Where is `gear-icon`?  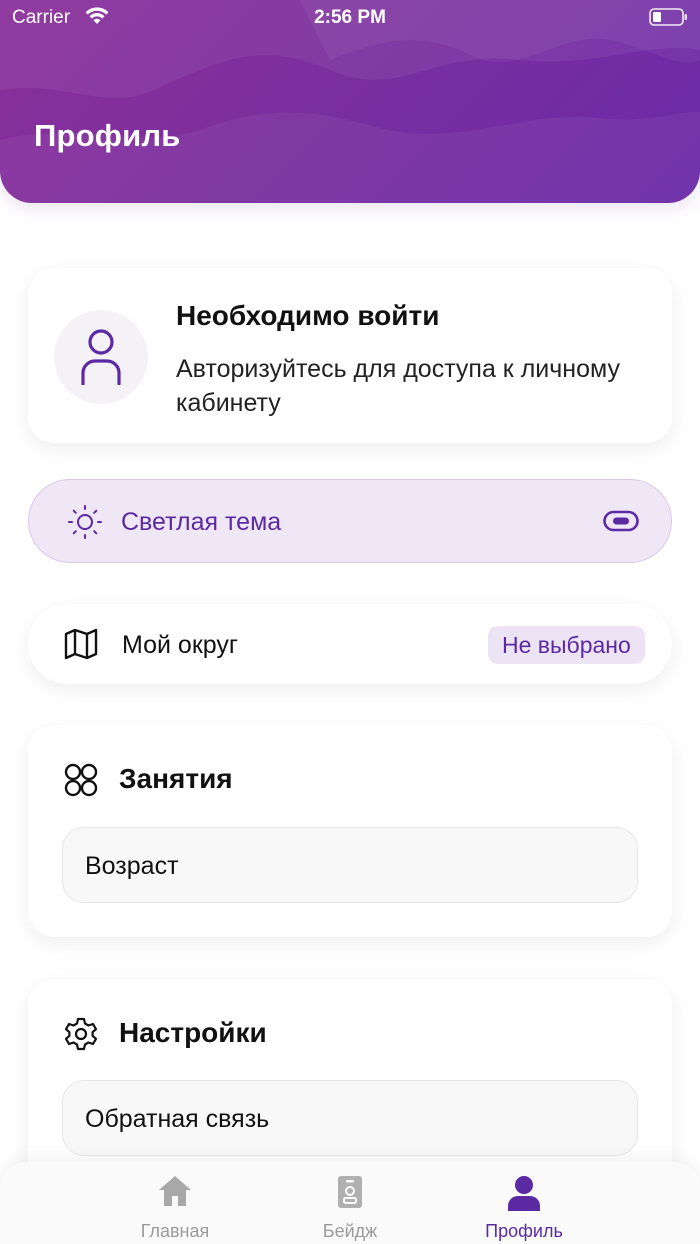
gear-icon is located at coordinates (81, 1034).